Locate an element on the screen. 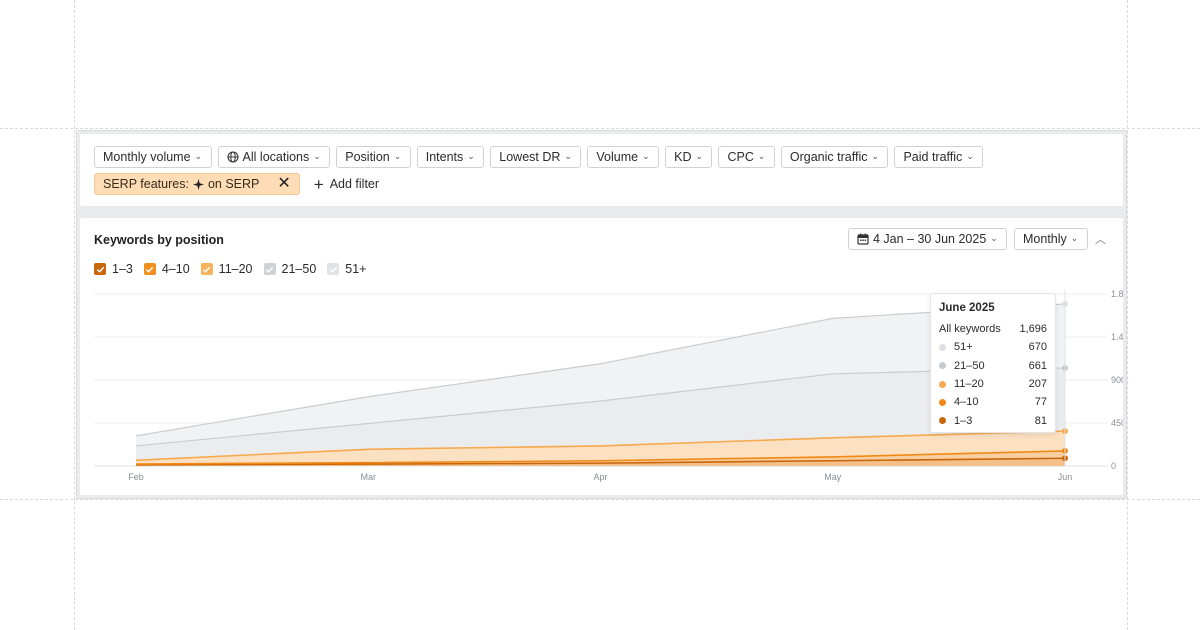 The height and width of the screenshot is (630, 1200). filter-chip: All locations ⌄ is located at coordinates (274, 157).